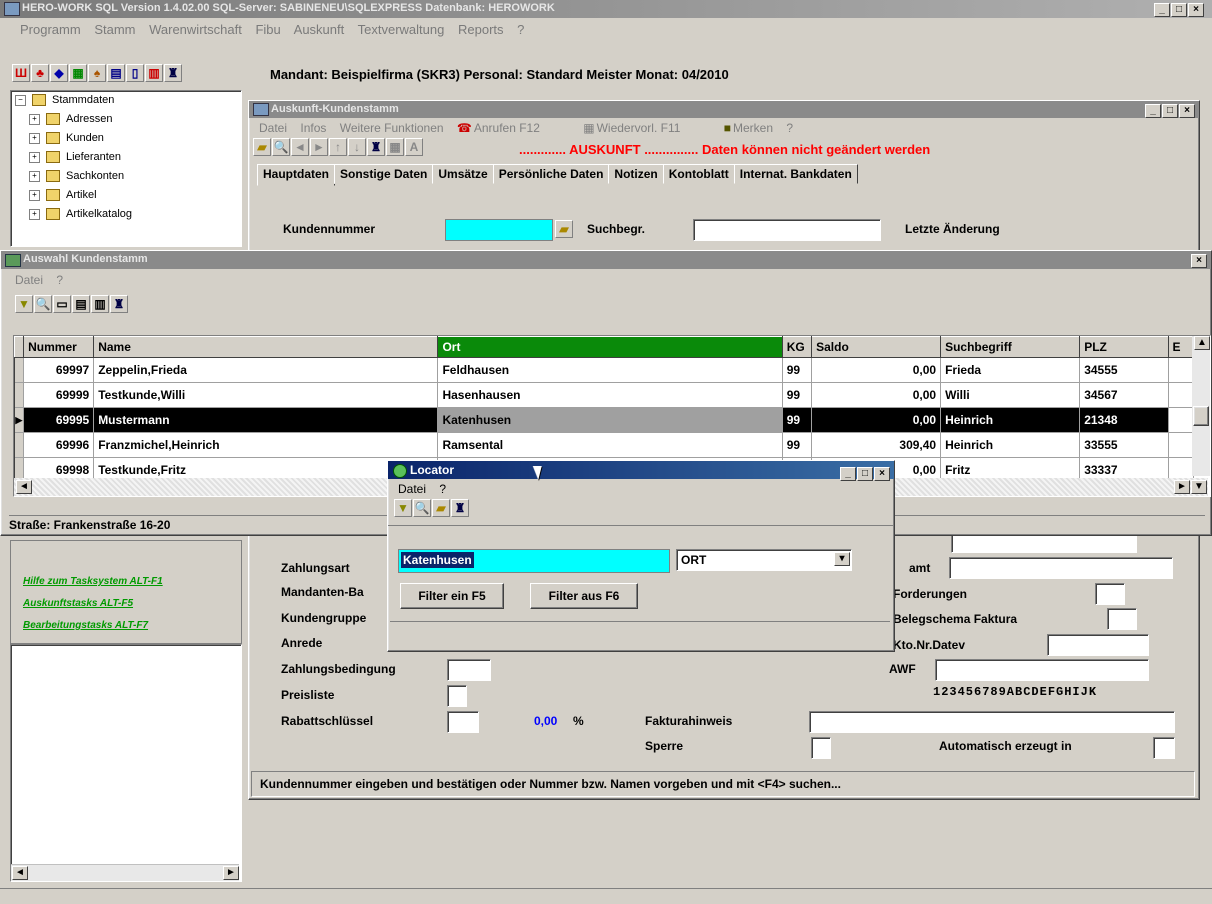 The image size is (1212, 904). What do you see at coordinates (1042, 670) in the screenshot?
I see `awf-input` at bounding box center [1042, 670].